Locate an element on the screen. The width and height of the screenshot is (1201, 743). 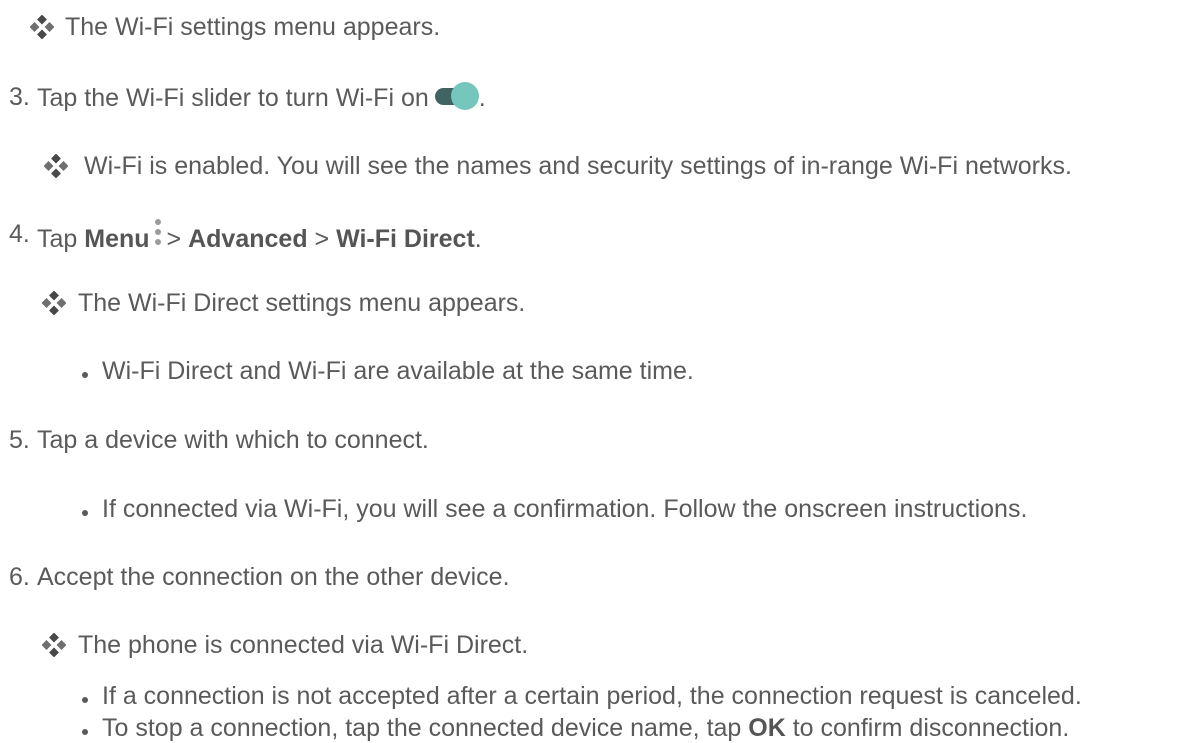
step-number: 4. is located at coordinates (19, 234).